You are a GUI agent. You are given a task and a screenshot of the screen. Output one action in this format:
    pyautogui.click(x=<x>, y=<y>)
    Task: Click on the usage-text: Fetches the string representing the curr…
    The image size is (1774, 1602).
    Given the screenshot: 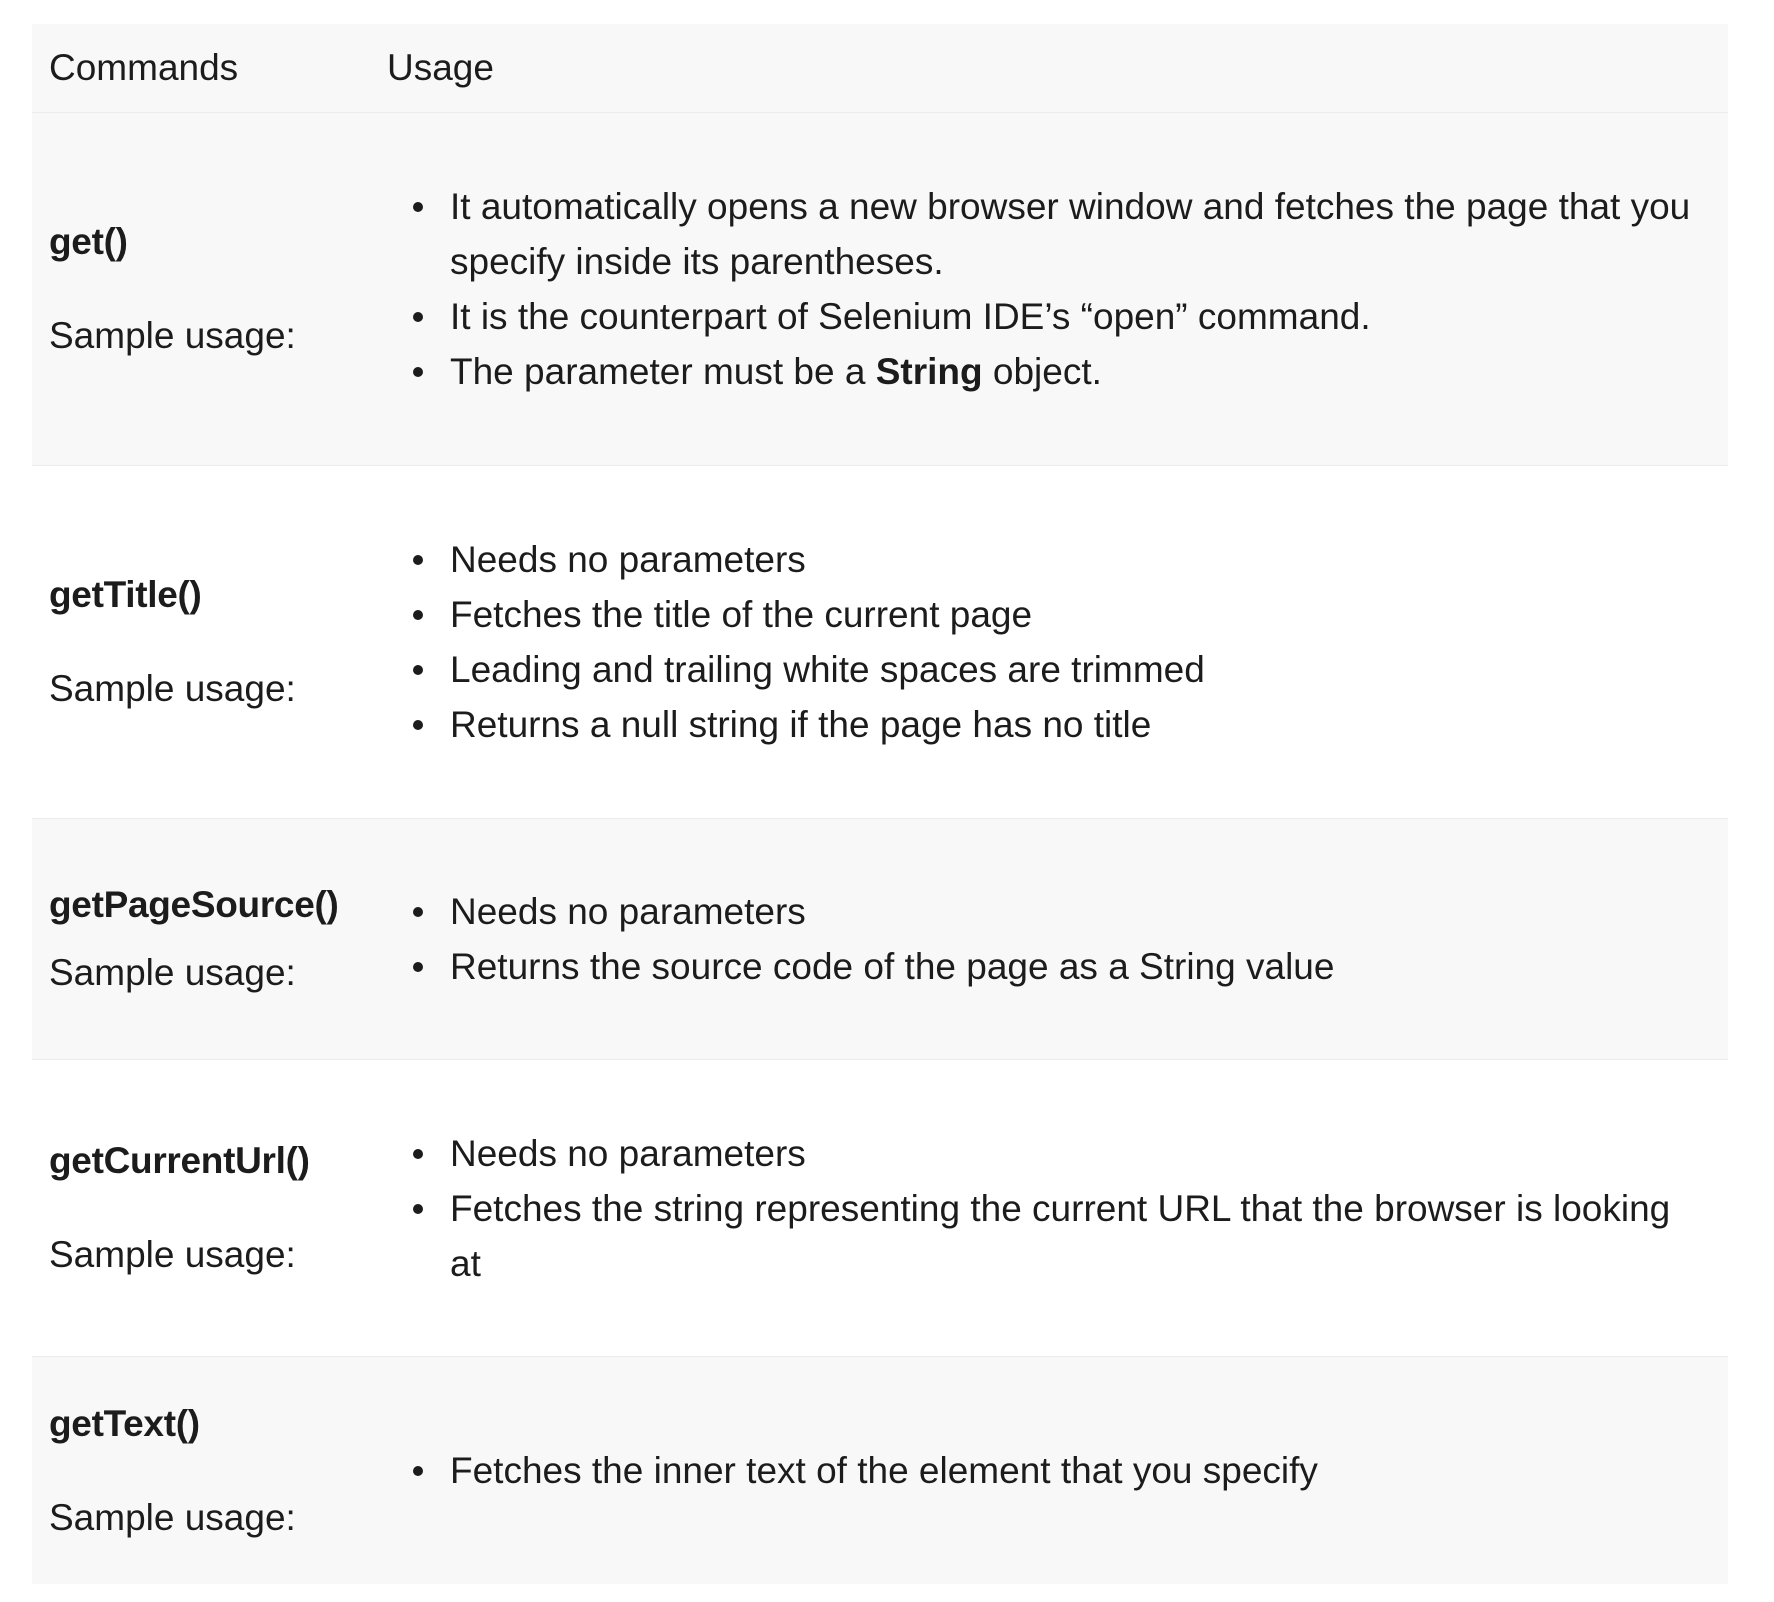 What is the action you would take?
    pyautogui.click(x=1060, y=1235)
    